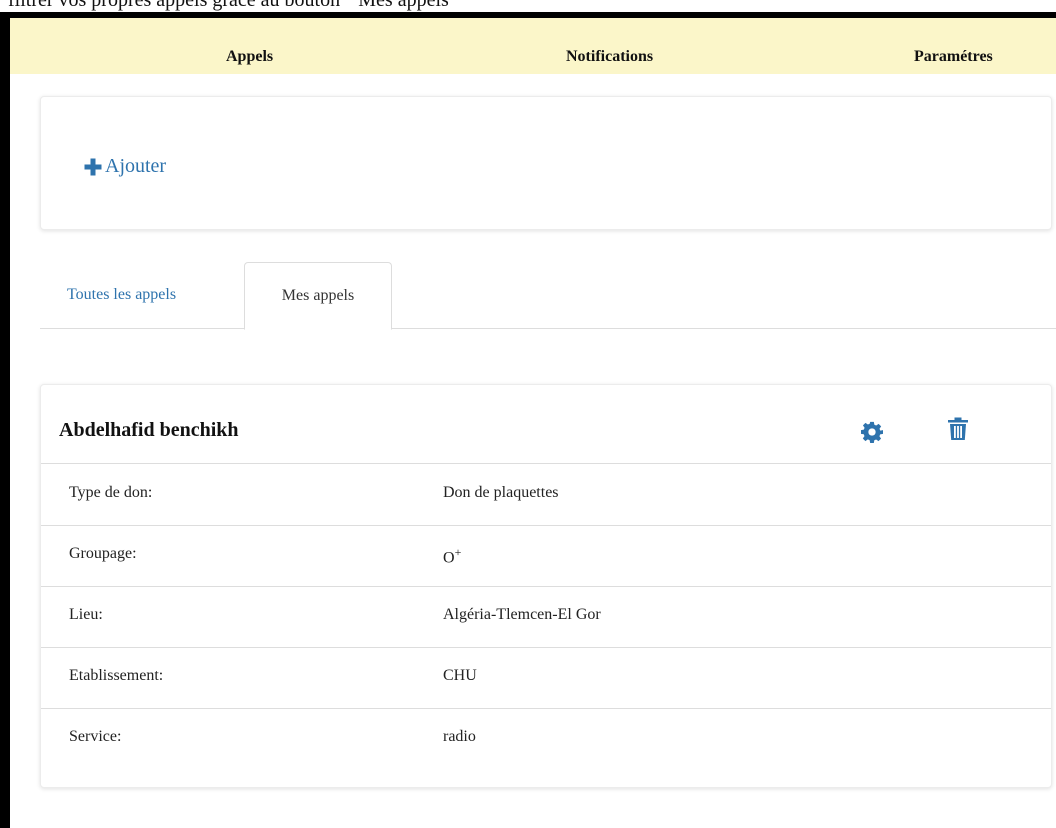 Image resolution: width=1056 pixels, height=828 pixels. What do you see at coordinates (872, 432) in the screenshot?
I see `gear-icon` at bounding box center [872, 432].